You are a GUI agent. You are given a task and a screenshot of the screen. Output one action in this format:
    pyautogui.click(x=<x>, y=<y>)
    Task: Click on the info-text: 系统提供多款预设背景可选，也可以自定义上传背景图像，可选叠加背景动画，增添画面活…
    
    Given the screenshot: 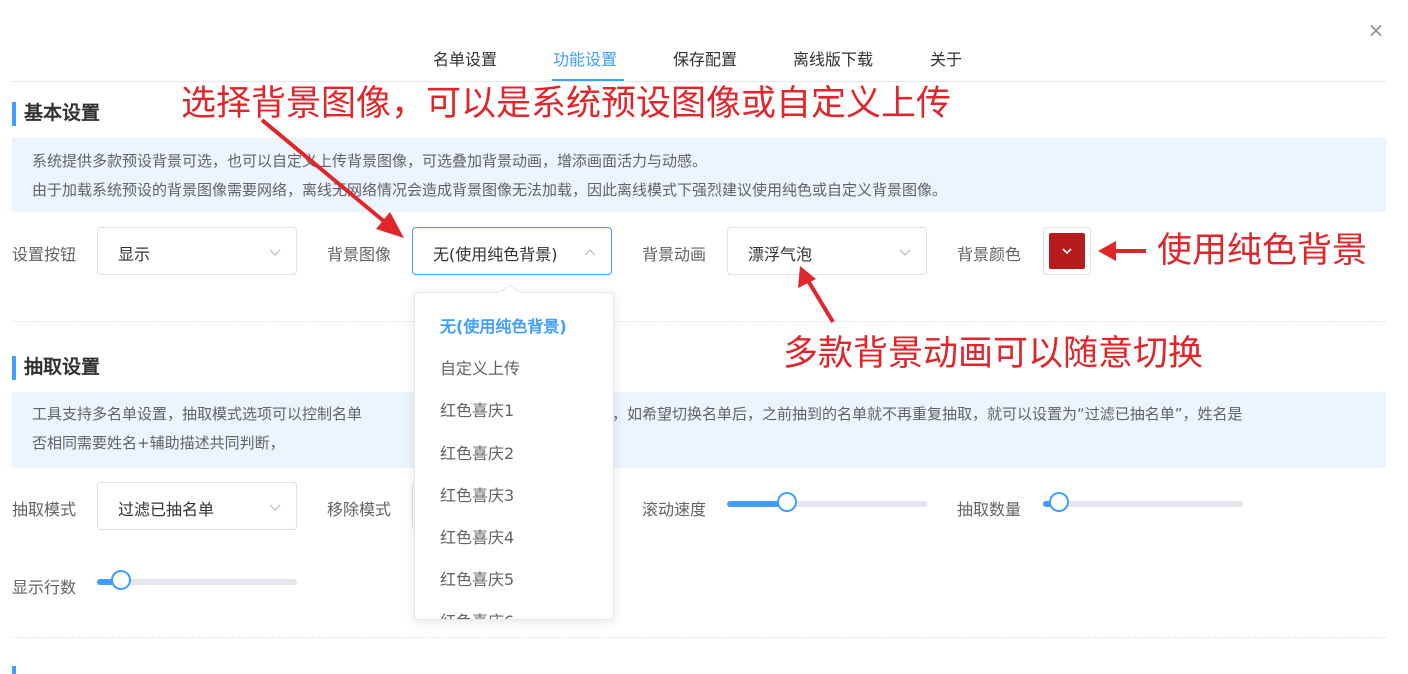 What is the action you would take?
    pyautogui.click(x=370, y=161)
    